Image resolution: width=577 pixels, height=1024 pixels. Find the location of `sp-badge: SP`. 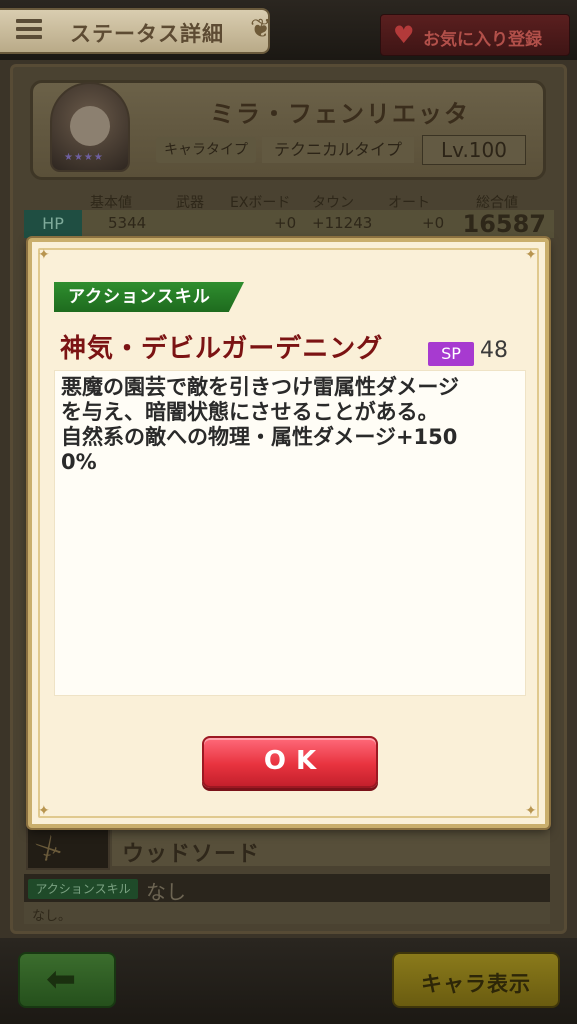

sp-badge: SP is located at coordinates (451, 354).